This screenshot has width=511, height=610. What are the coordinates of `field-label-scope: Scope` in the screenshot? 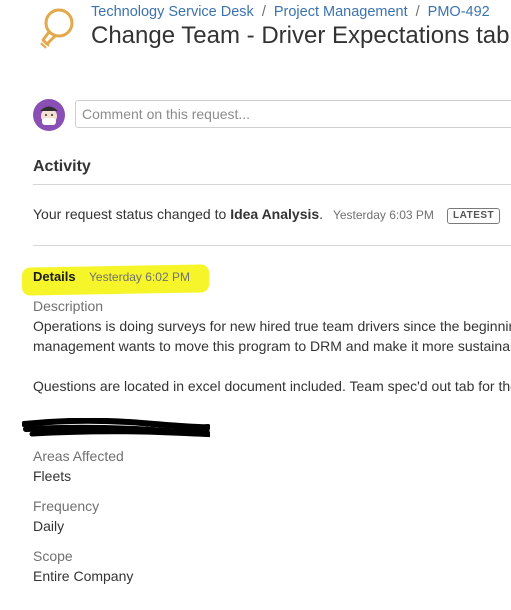 It's located at (53, 556).